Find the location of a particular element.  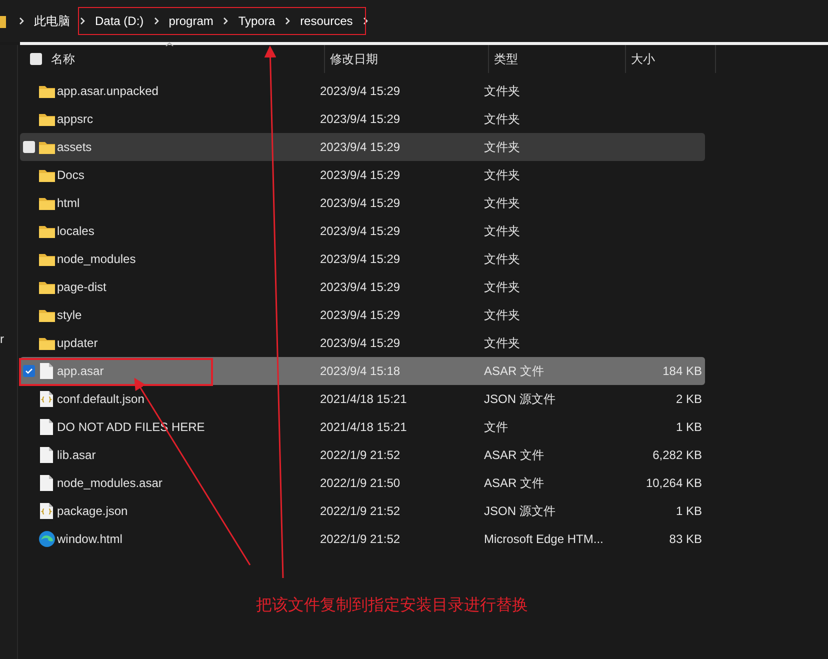

file-name: app.asar is located at coordinates (80, 371).